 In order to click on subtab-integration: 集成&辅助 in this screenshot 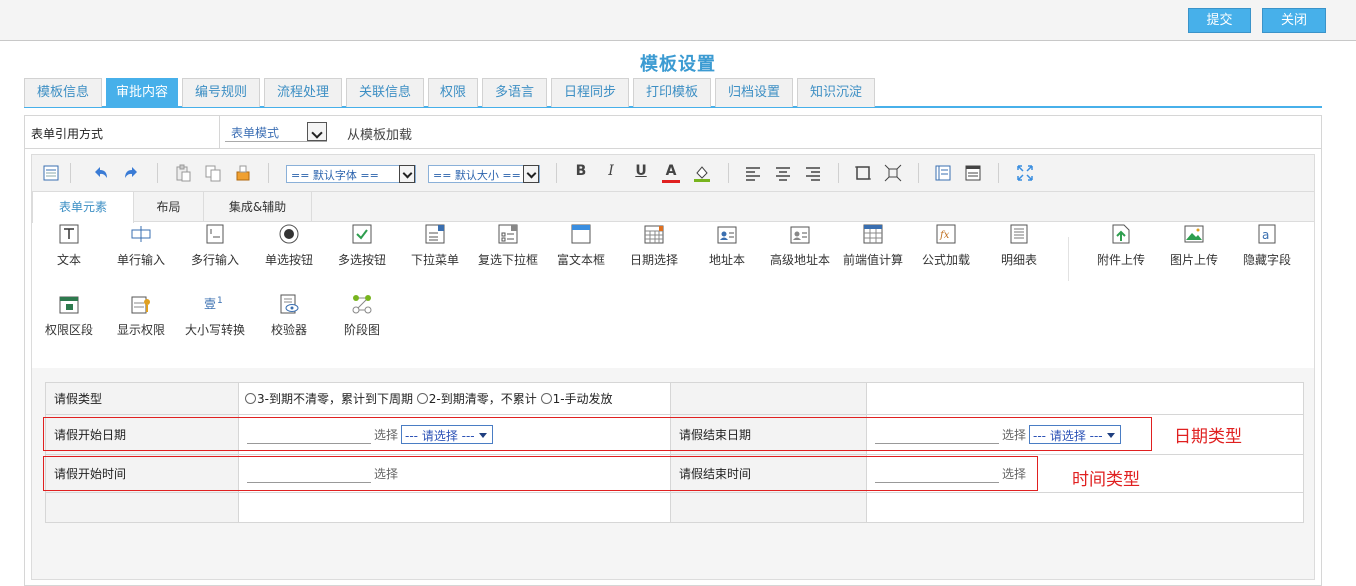, I will do `click(258, 207)`.